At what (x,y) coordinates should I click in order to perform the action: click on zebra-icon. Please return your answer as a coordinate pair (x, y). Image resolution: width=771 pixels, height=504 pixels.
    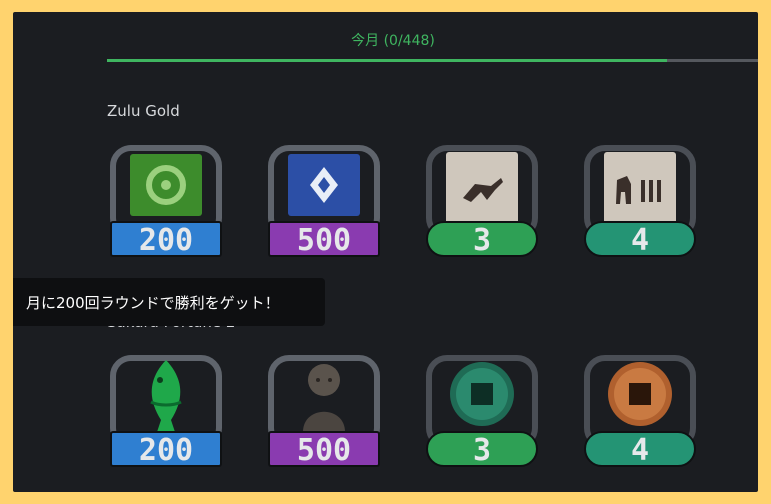
    Looking at the image, I should click on (640, 188).